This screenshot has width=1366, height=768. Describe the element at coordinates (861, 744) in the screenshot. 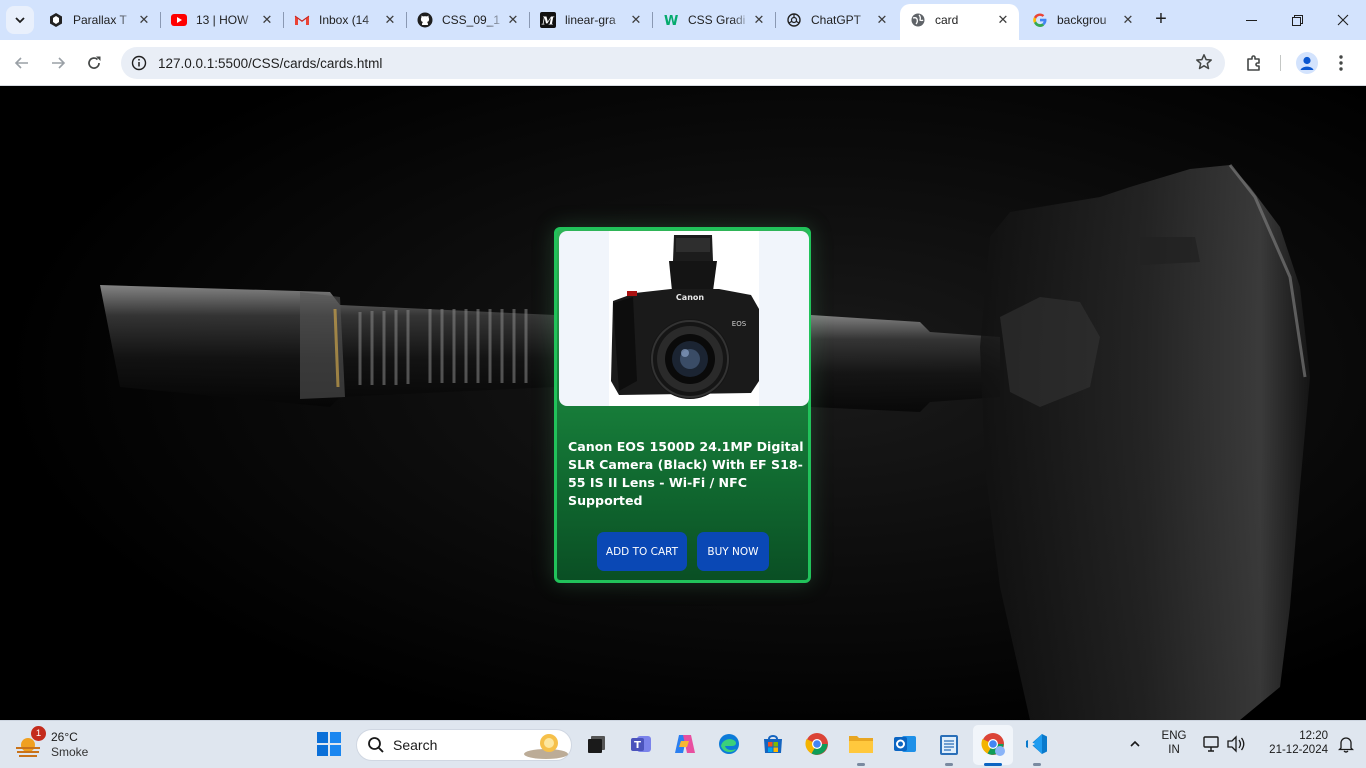

I see `file-explorer-icon` at that location.